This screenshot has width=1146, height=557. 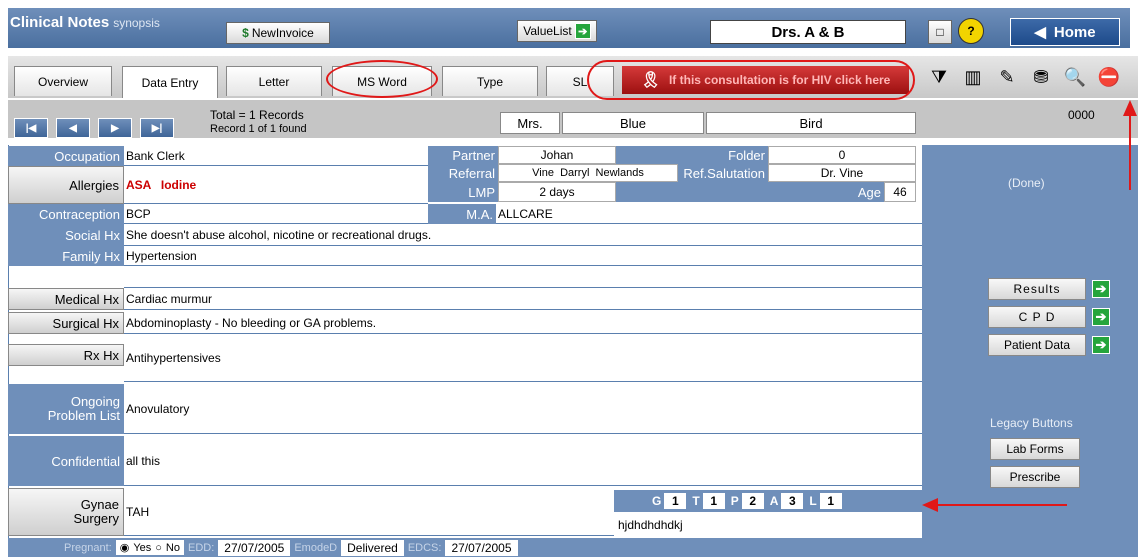 What do you see at coordinates (557, 155) in the screenshot?
I see `partner-field: Johan` at bounding box center [557, 155].